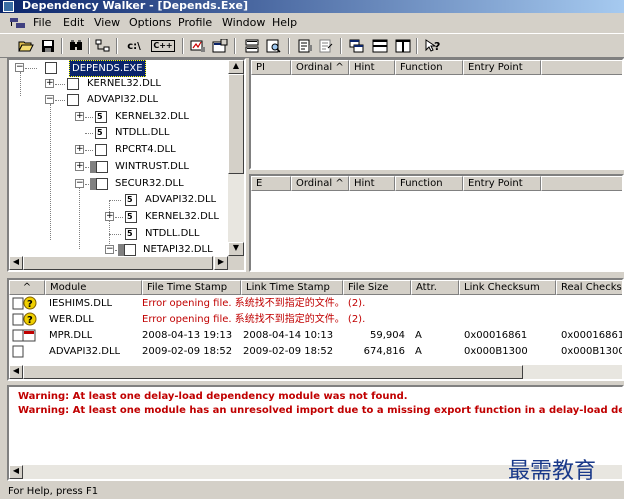  What do you see at coordinates (195, 22) in the screenshot?
I see `menu-profile: Profile` at bounding box center [195, 22].